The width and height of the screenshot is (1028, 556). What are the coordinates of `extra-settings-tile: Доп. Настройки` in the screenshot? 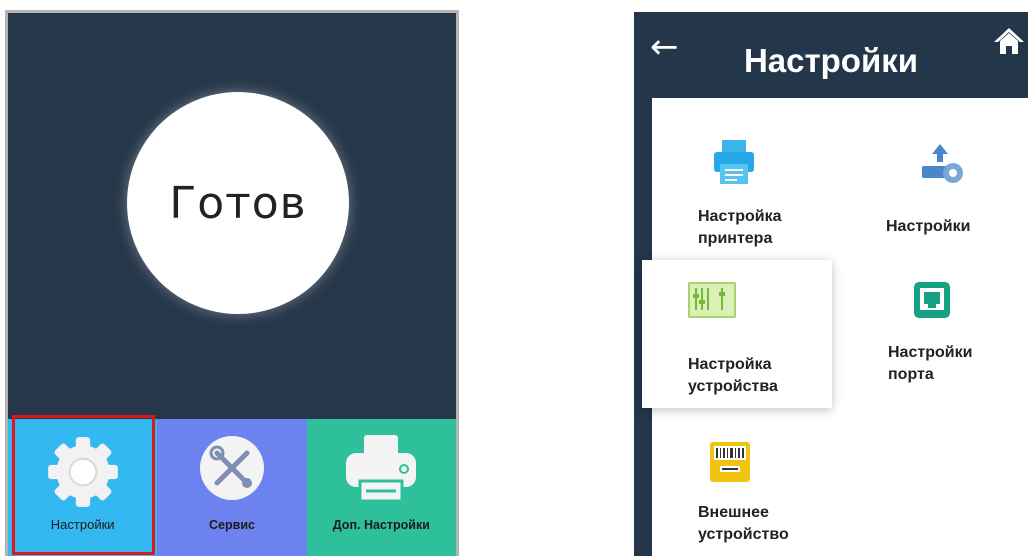 It's located at (381, 487).